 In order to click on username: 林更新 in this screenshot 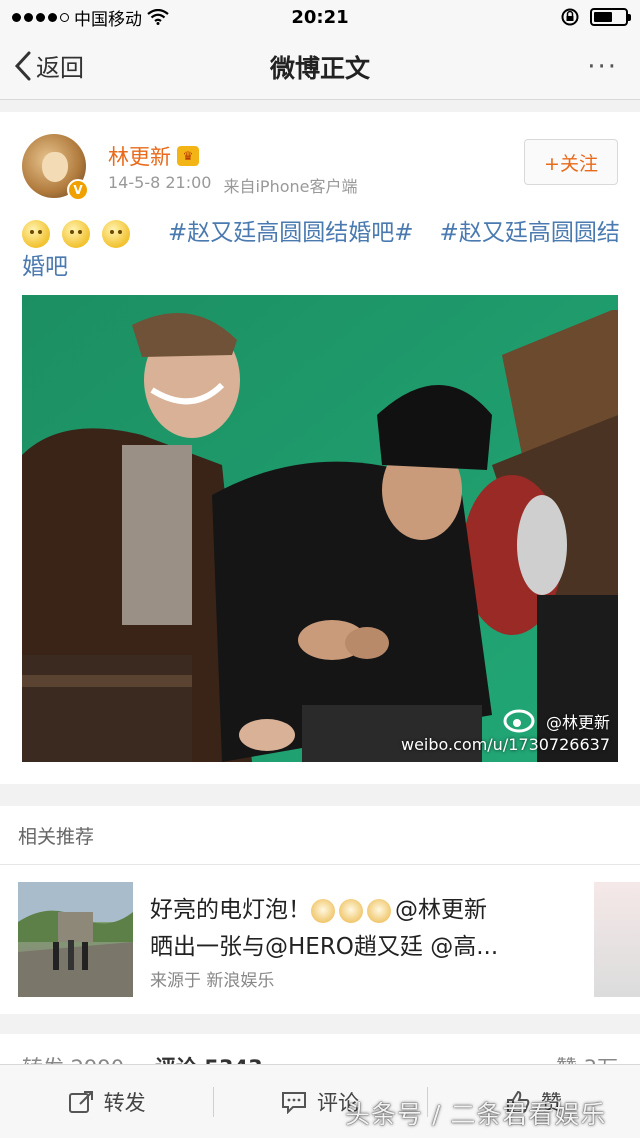, I will do `click(139, 156)`.